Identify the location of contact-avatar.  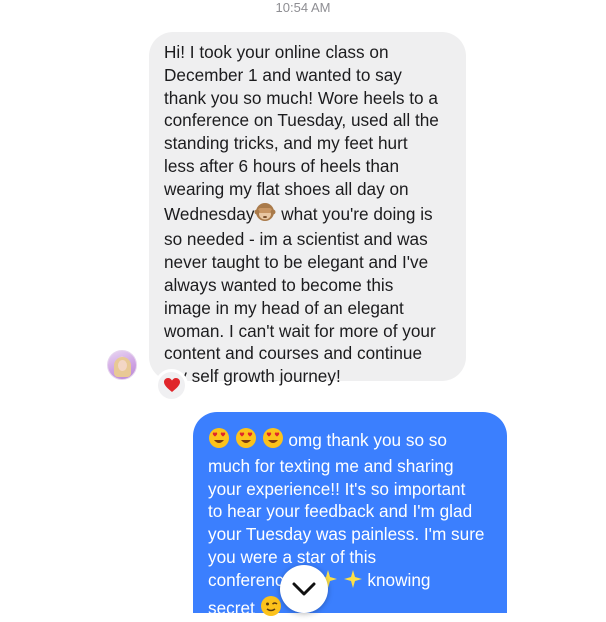
(122, 365).